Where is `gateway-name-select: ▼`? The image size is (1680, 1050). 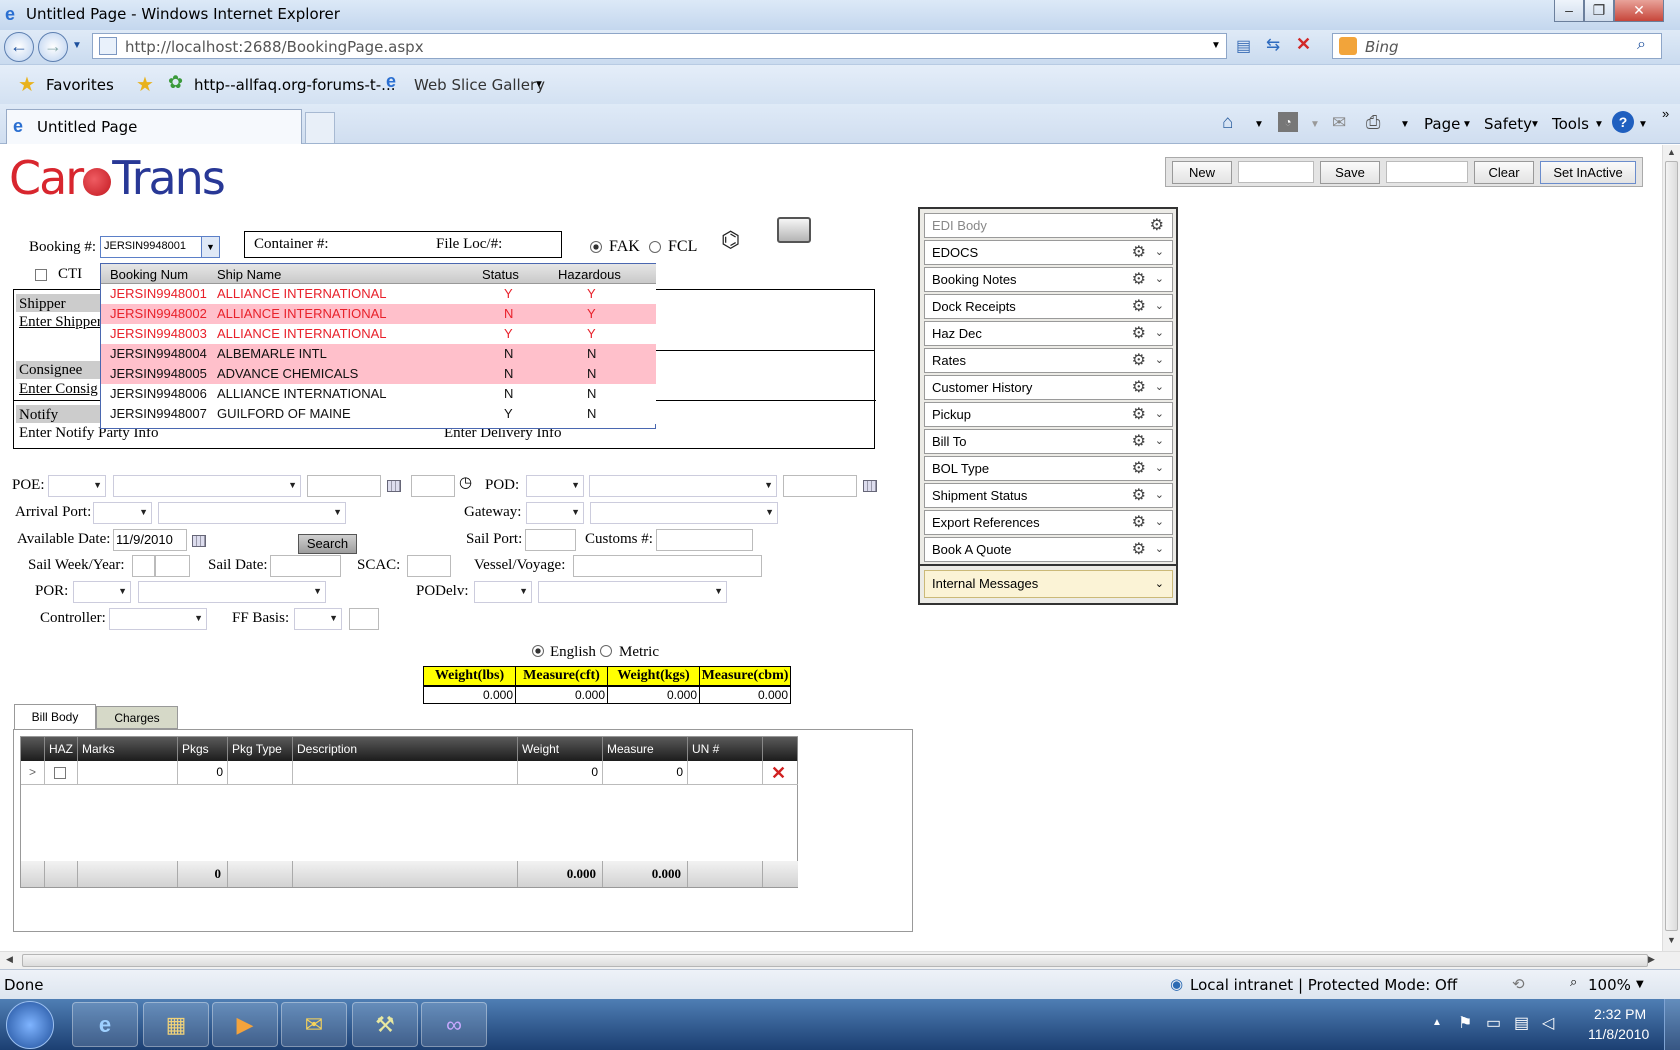 gateway-name-select: ▼ is located at coordinates (684, 513).